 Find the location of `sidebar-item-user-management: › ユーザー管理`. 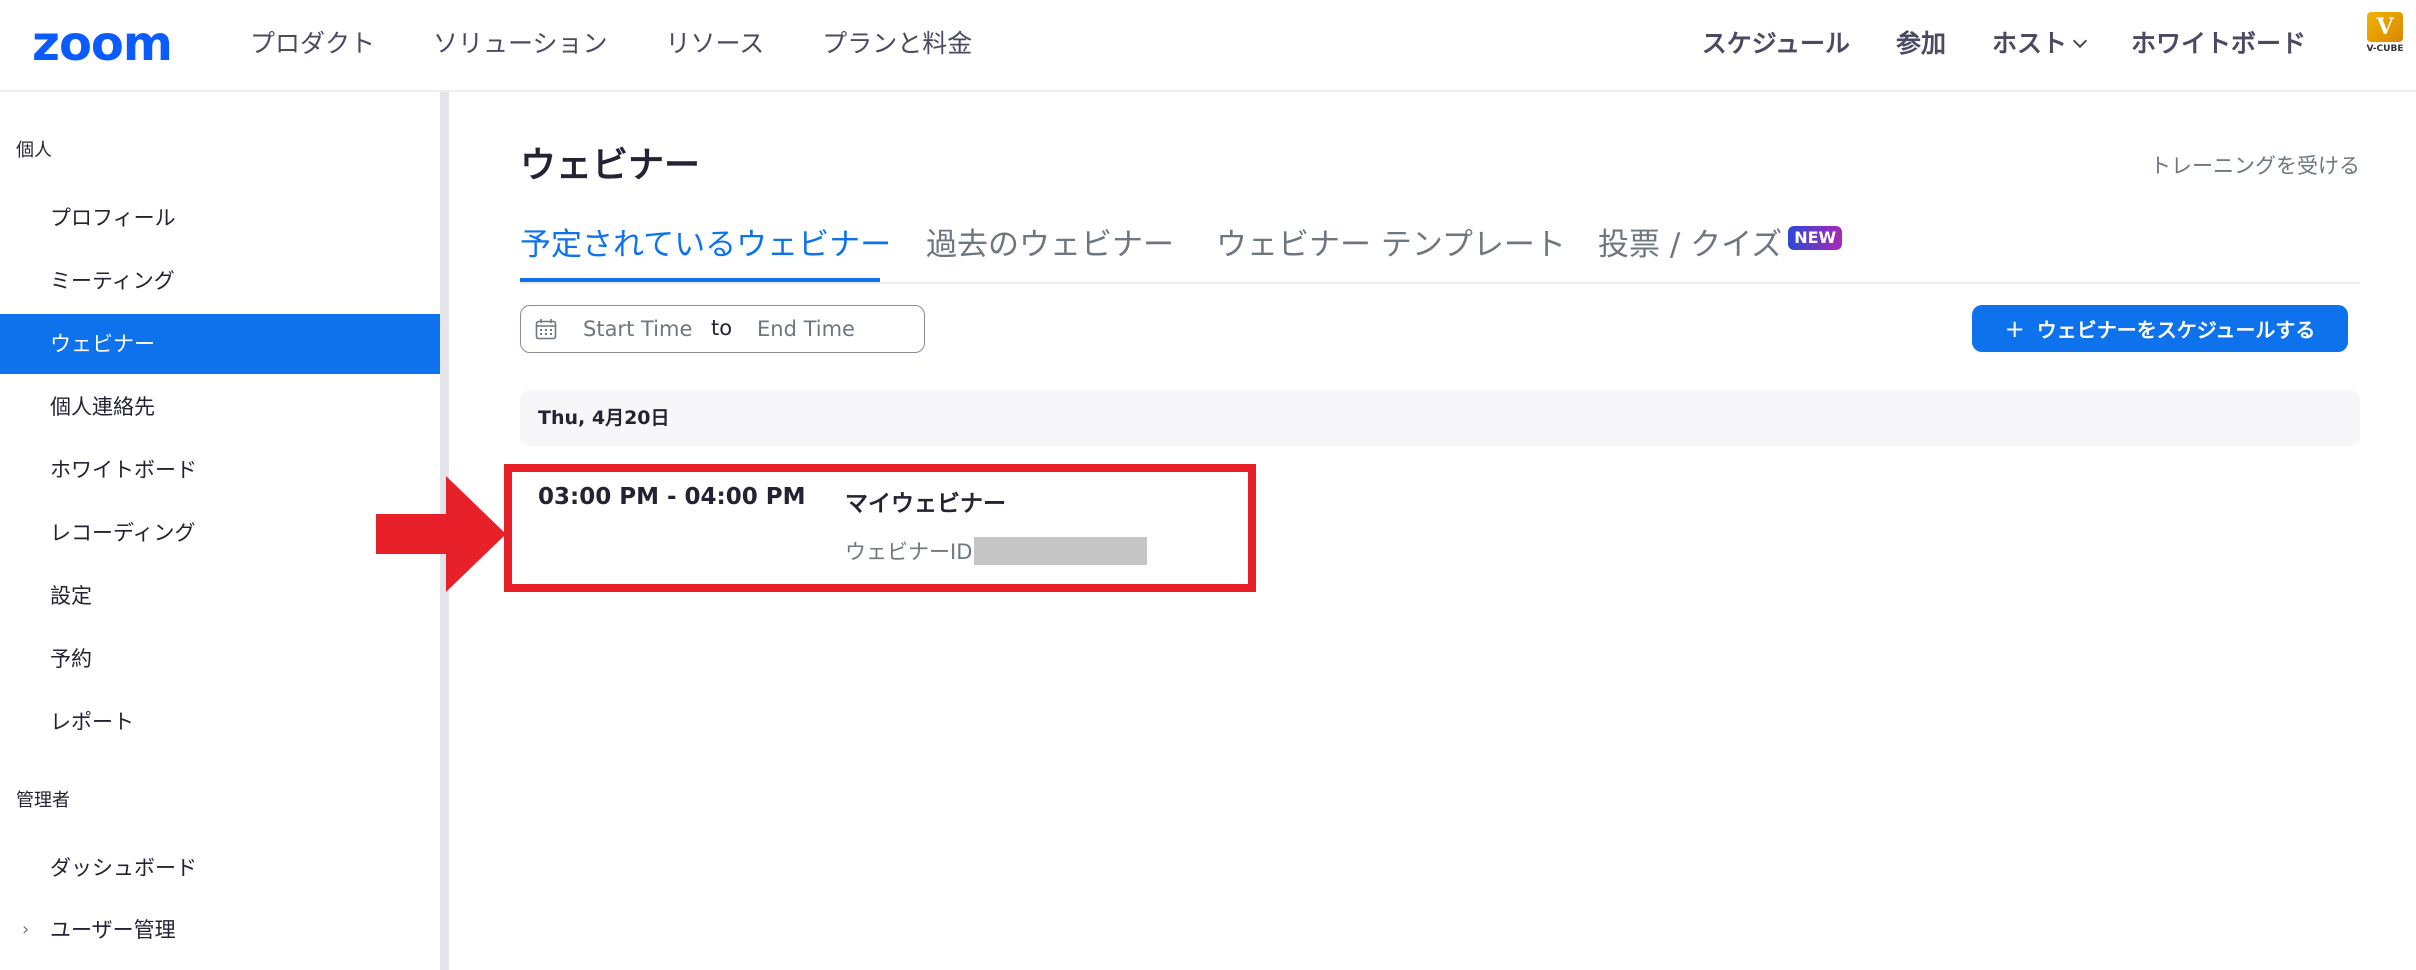

sidebar-item-user-management: › ユーザー管理 is located at coordinates (220, 930).